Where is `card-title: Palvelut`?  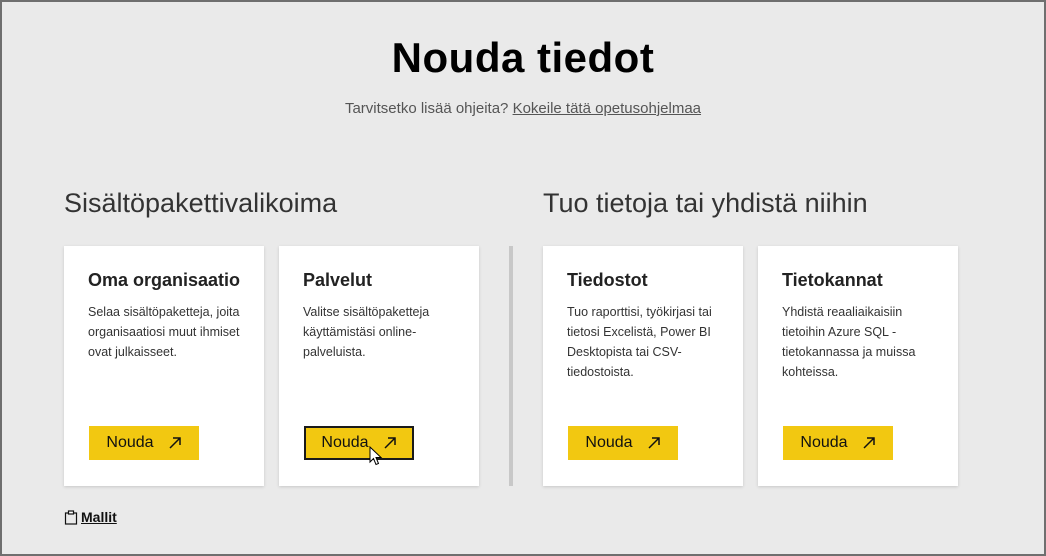 card-title: Palvelut is located at coordinates (338, 280).